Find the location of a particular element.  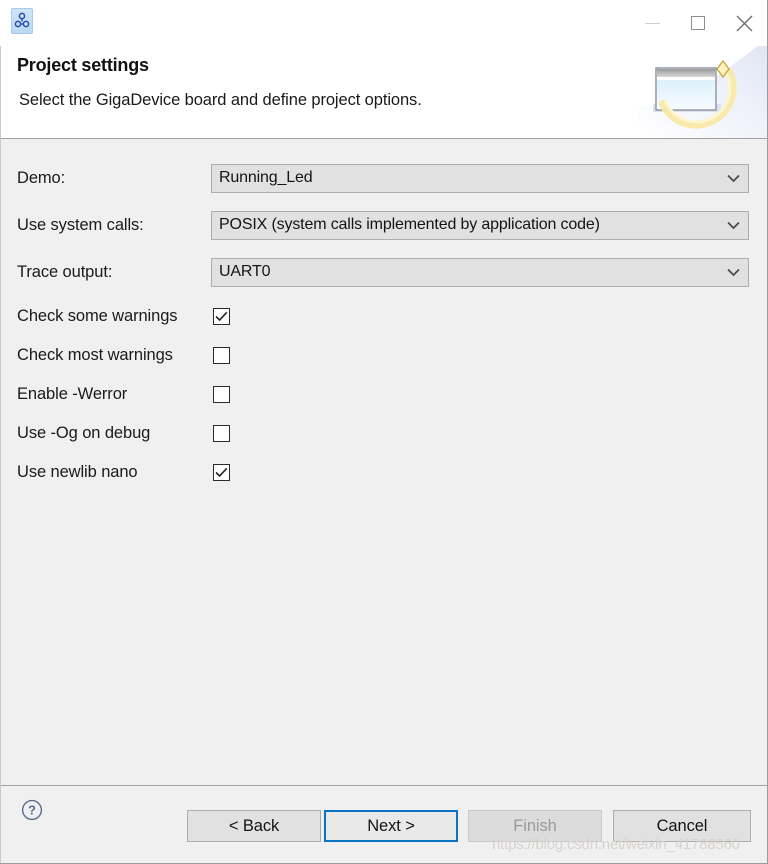

checkbox-check-some-warnings is located at coordinates (221, 316).